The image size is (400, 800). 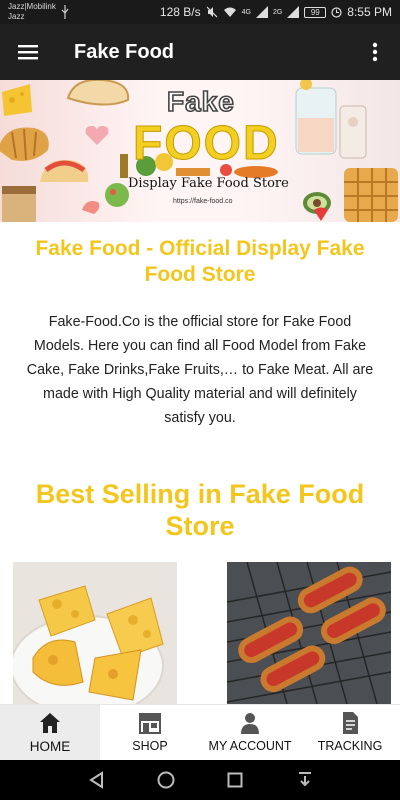 I want to click on overflow-menu-button, so click(x=375, y=52).